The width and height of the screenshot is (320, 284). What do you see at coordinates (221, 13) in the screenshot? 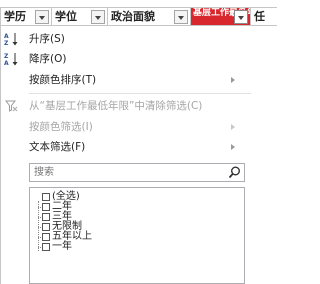
I see `column-header-label: 基层工作最低年限` at bounding box center [221, 13].